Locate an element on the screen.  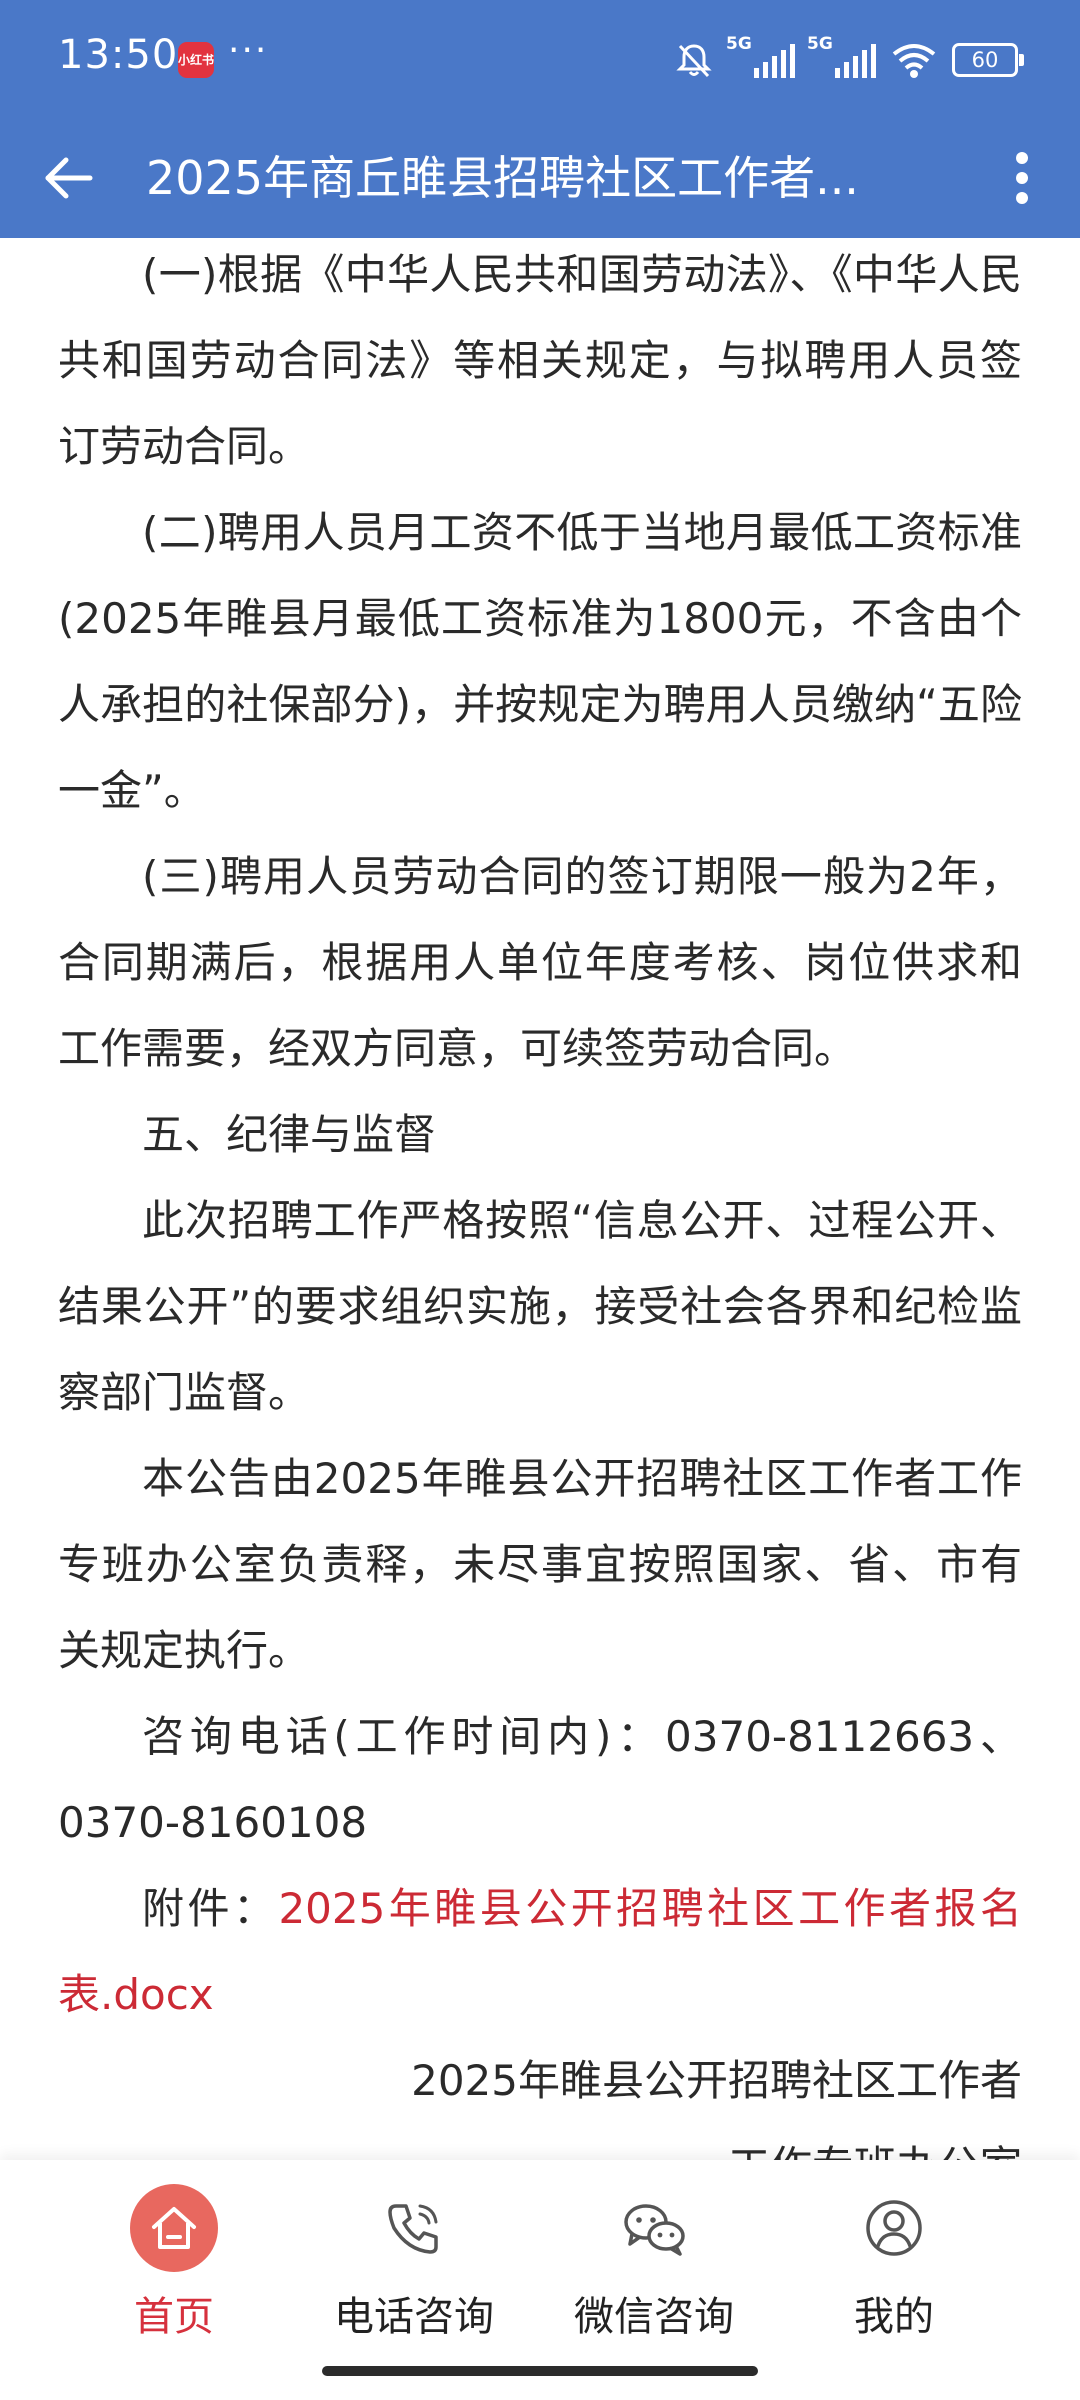
more-vertical-icon is located at coordinates (1022, 178).